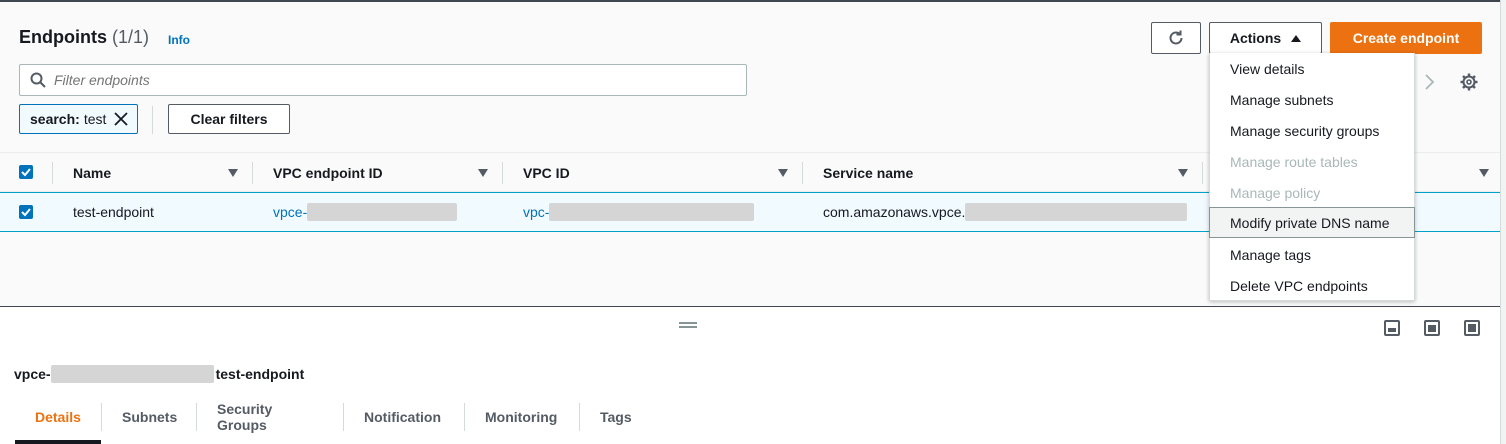 This screenshot has width=1506, height=444. What do you see at coordinates (1312, 222) in the screenshot?
I see `menu-item-modify-private-dns-name: Modify private DNS name` at bounding box center [1312, 222].